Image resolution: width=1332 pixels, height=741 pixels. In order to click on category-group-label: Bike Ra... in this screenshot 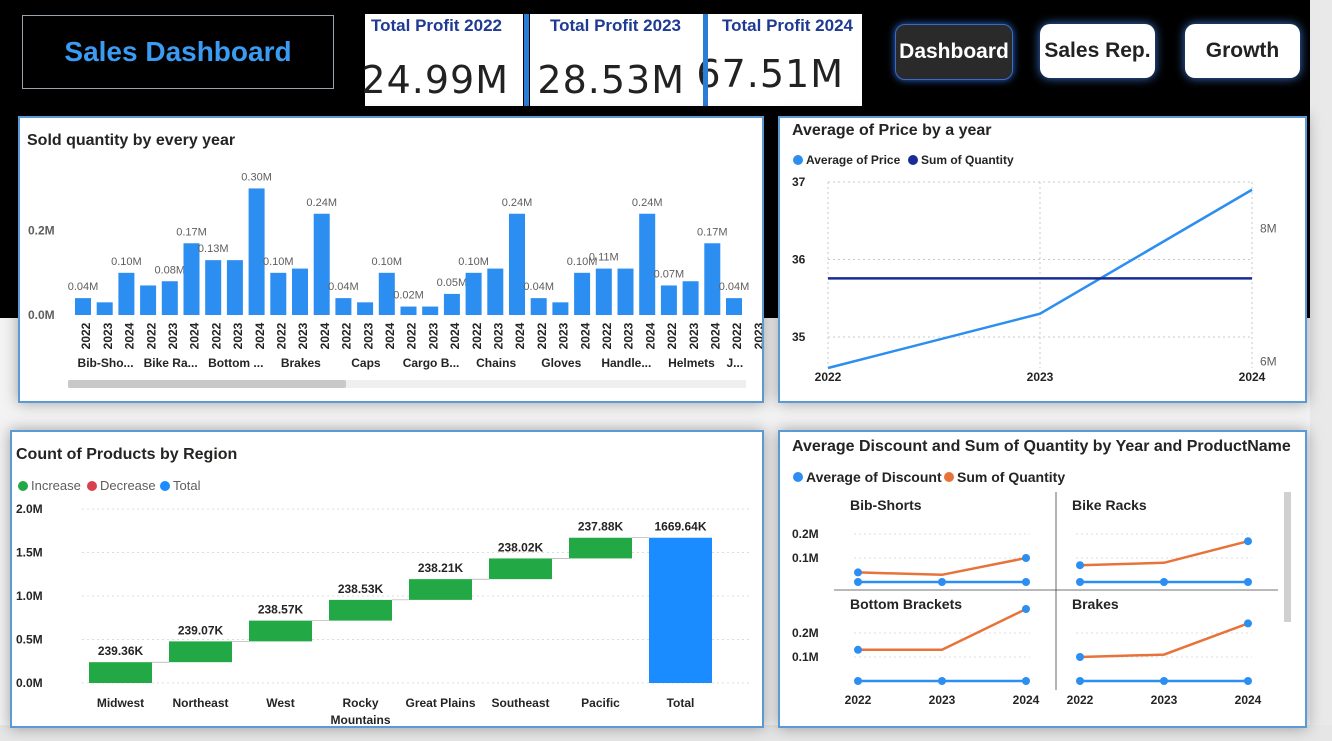, I will do `click(171, 363)`.